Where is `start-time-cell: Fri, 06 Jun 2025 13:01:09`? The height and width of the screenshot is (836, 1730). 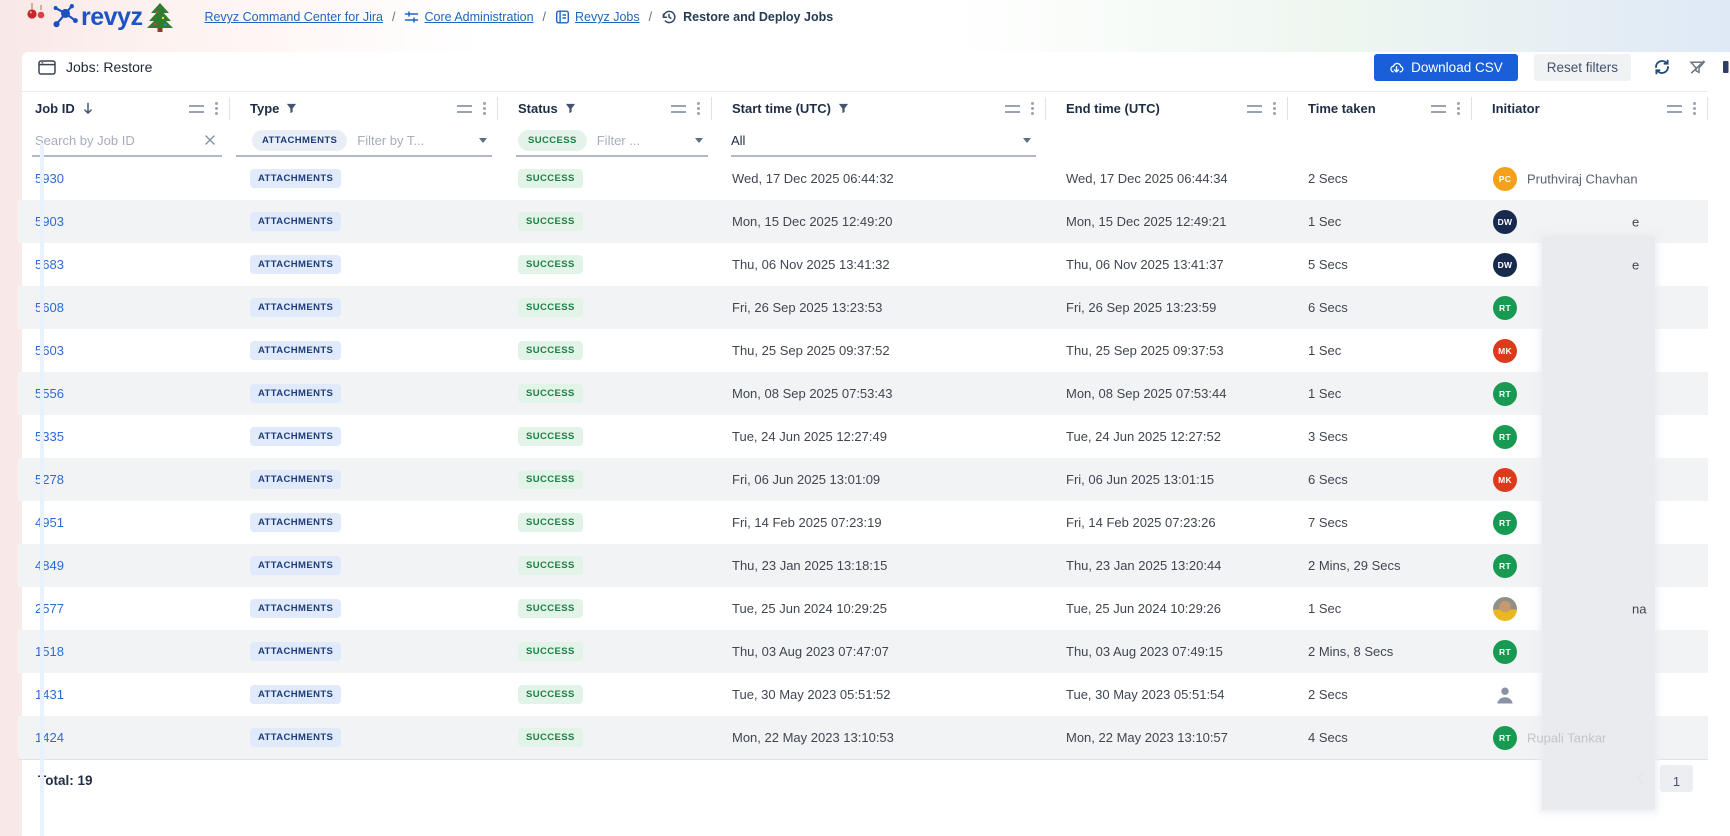 start-time-cell: Fri, 06 Jun 2025 13:01:09 is located at coordinates (806, 479).